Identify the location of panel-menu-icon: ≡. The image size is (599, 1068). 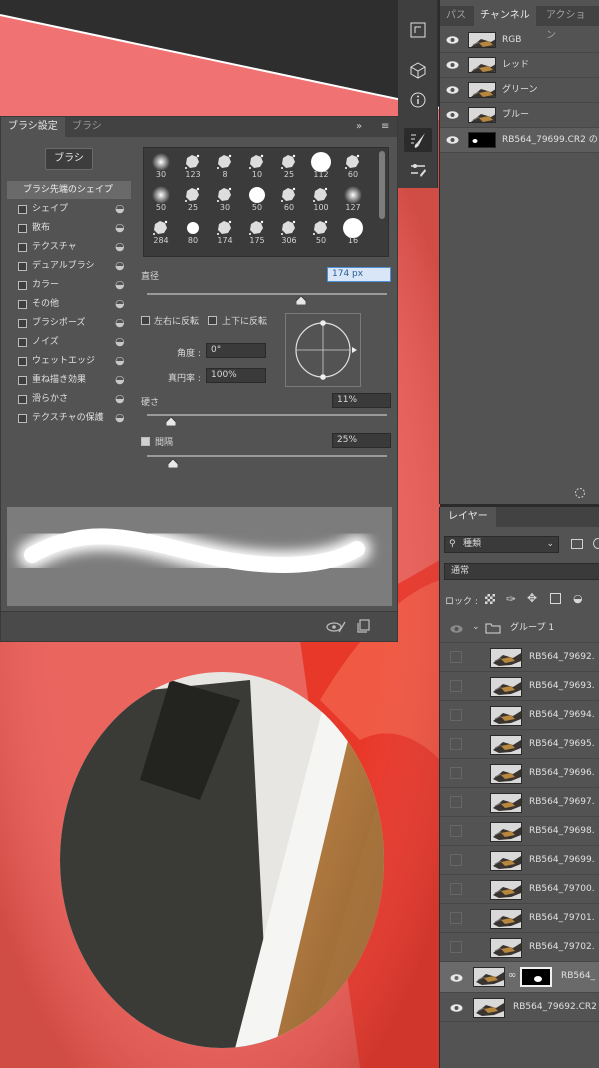
(385, 127).